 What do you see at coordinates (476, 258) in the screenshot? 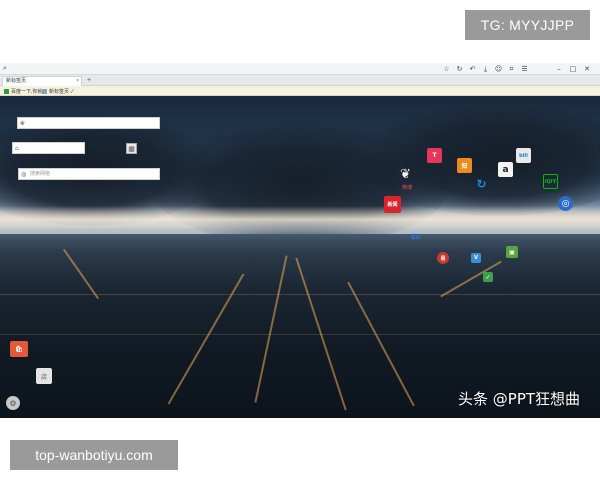
I see `vip-icon: V` at bounding box center [476, 258].